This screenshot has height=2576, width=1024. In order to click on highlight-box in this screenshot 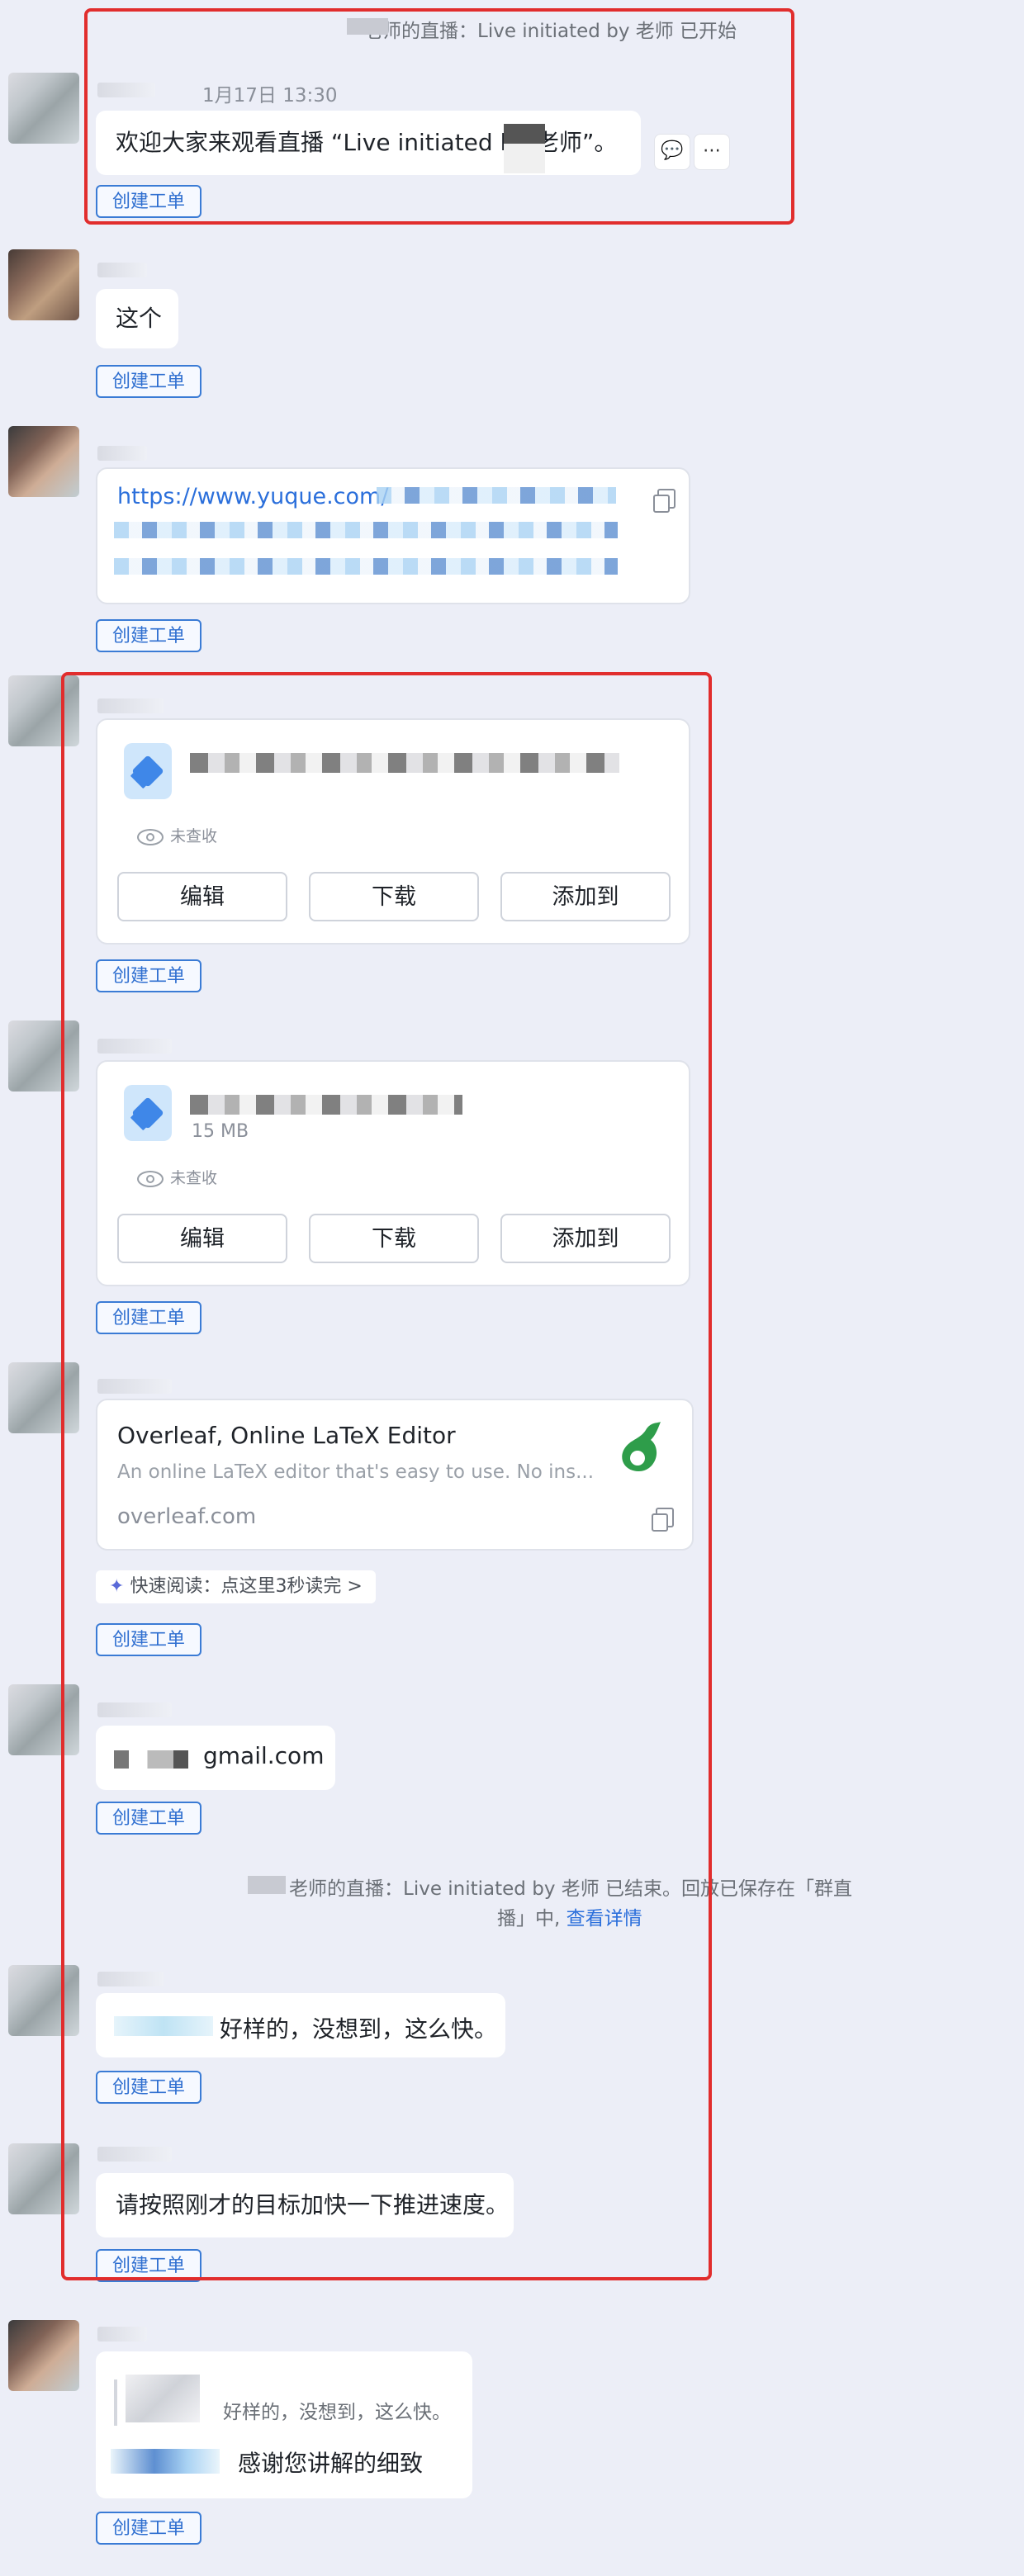, I will do `click(439, 116)`.